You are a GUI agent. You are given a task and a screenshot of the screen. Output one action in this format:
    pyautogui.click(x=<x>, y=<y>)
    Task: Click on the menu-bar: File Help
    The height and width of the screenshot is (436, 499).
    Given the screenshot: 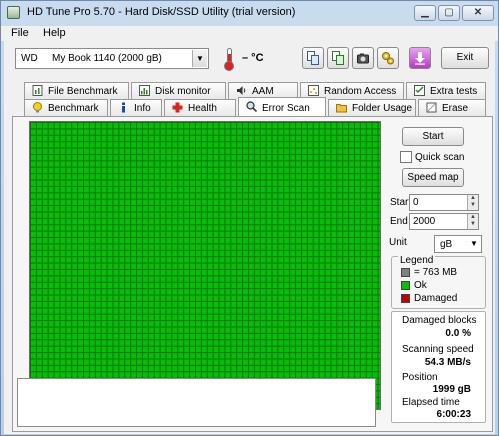 What is the action you would take?
    pyautogui.click(x=249, y=33)
    